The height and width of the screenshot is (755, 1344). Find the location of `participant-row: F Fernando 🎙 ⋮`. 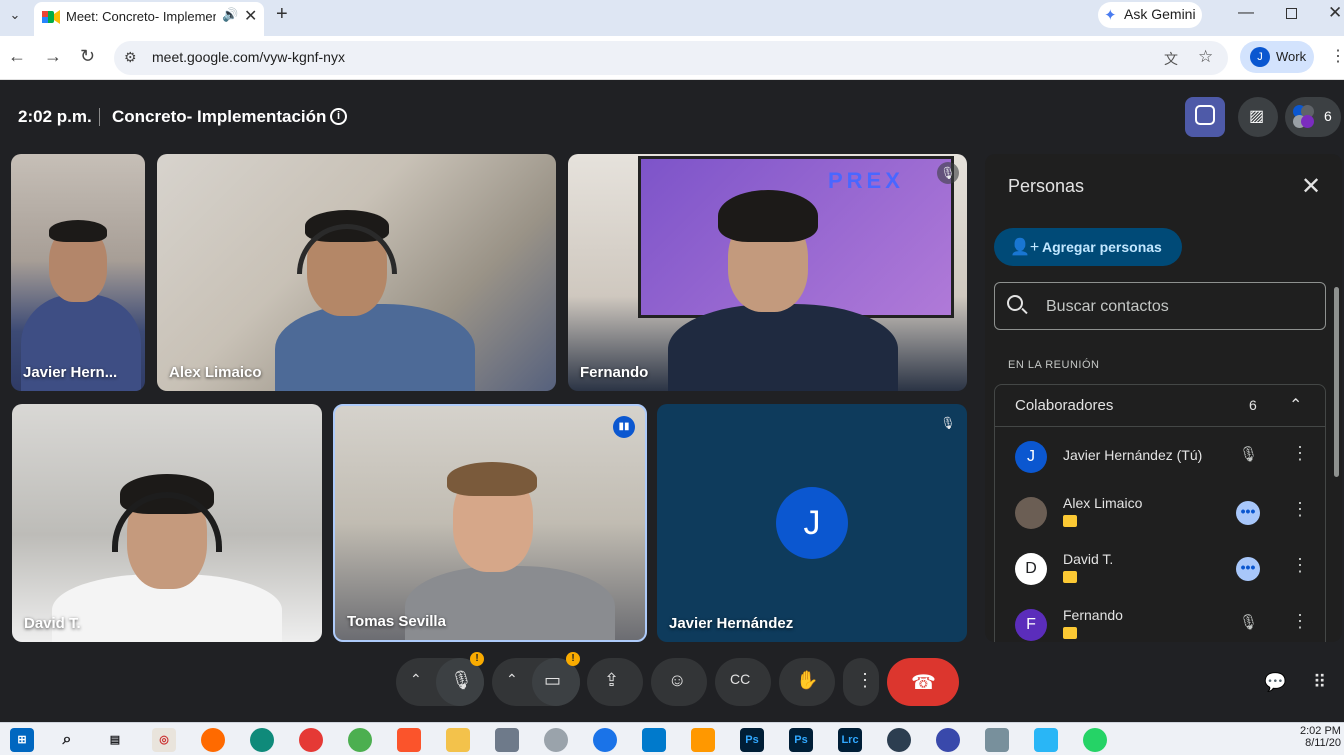

participant-row: F Fernando 🎙 ⋮ is located at coordinates (1160, 619).